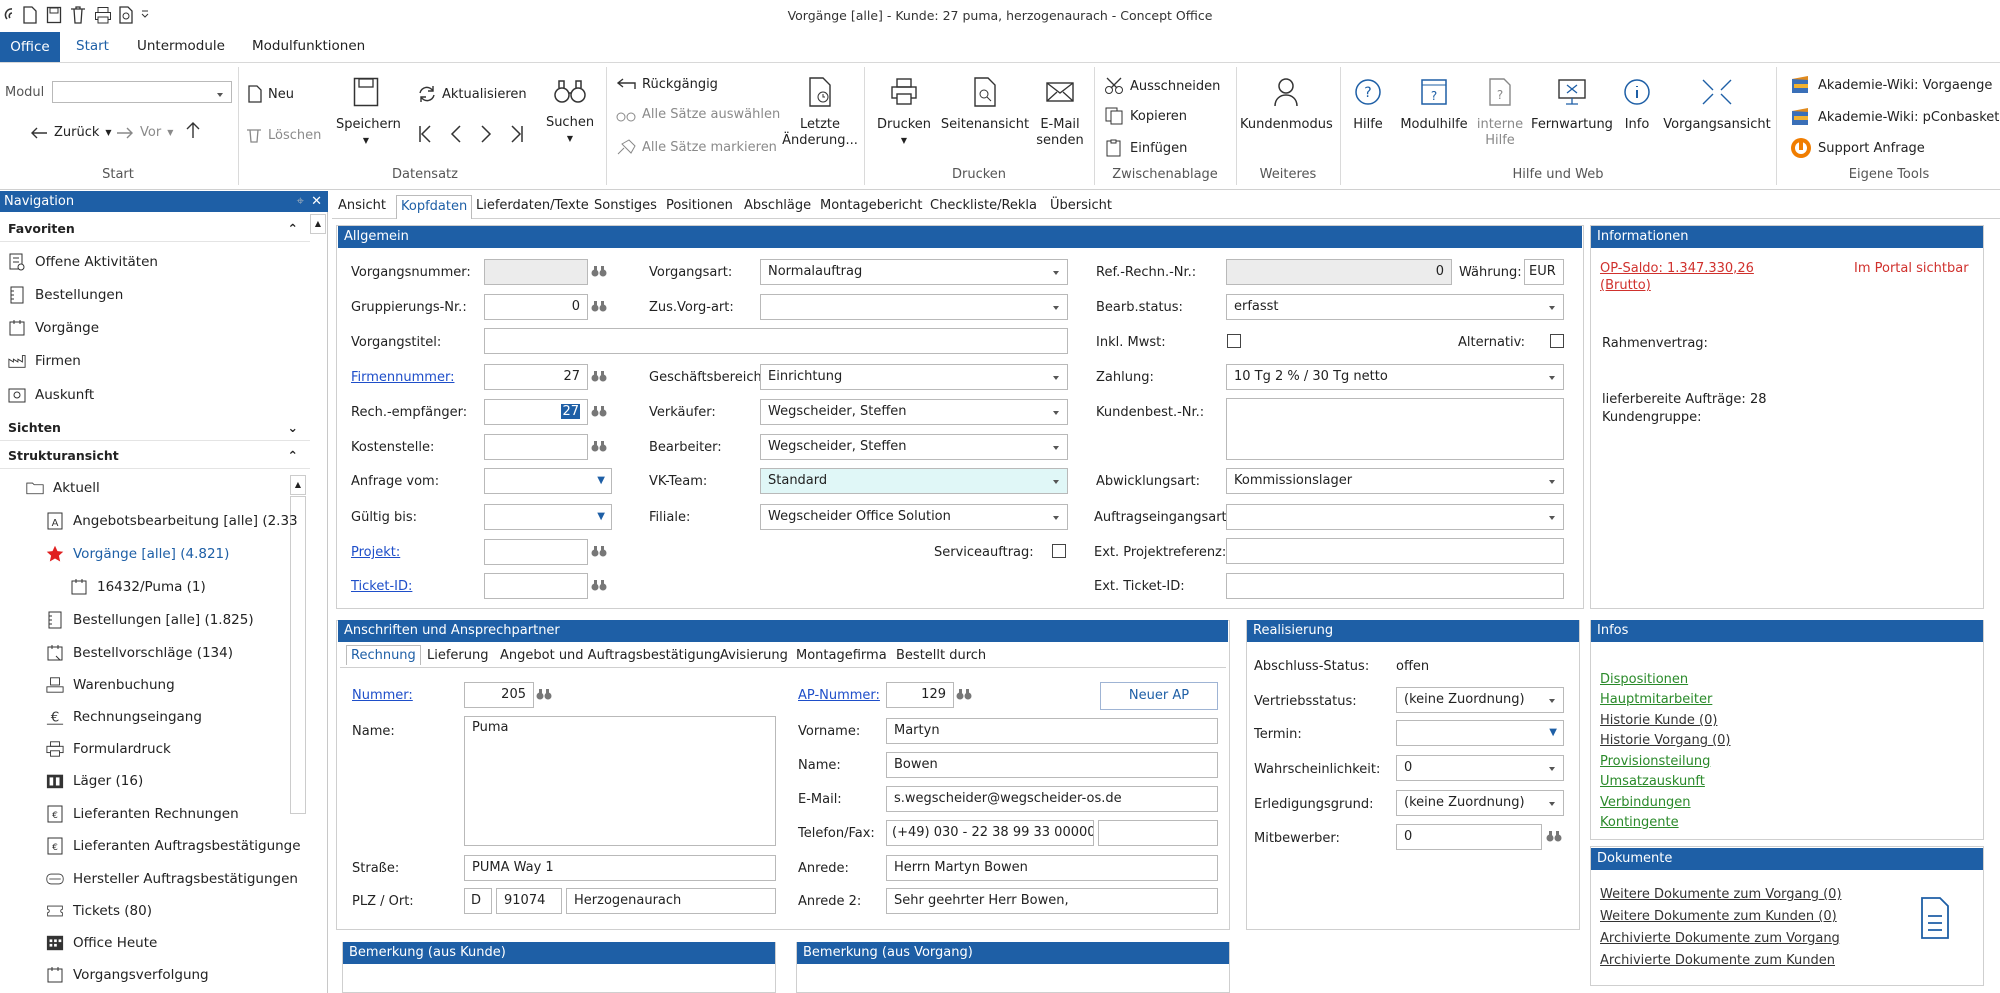 This screenshot has width=2000, height=993. I want to click on firmennummer-link: Firmennummer:, so click(402, 377).